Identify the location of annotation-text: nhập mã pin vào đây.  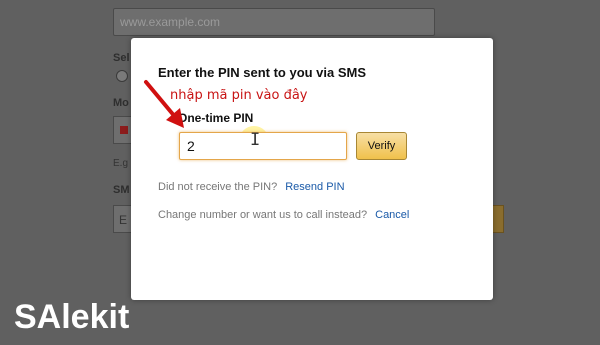
(239, 95).